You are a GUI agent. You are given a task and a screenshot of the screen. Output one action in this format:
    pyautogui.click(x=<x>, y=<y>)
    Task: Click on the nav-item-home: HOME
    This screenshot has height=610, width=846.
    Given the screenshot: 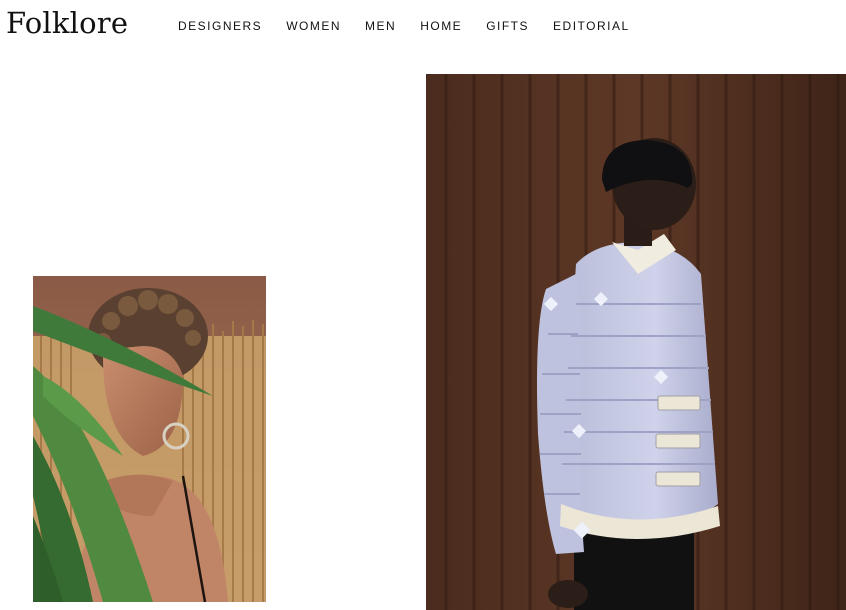 What is the action you would take?
    pyautogui.click(x=441, y=26)
    